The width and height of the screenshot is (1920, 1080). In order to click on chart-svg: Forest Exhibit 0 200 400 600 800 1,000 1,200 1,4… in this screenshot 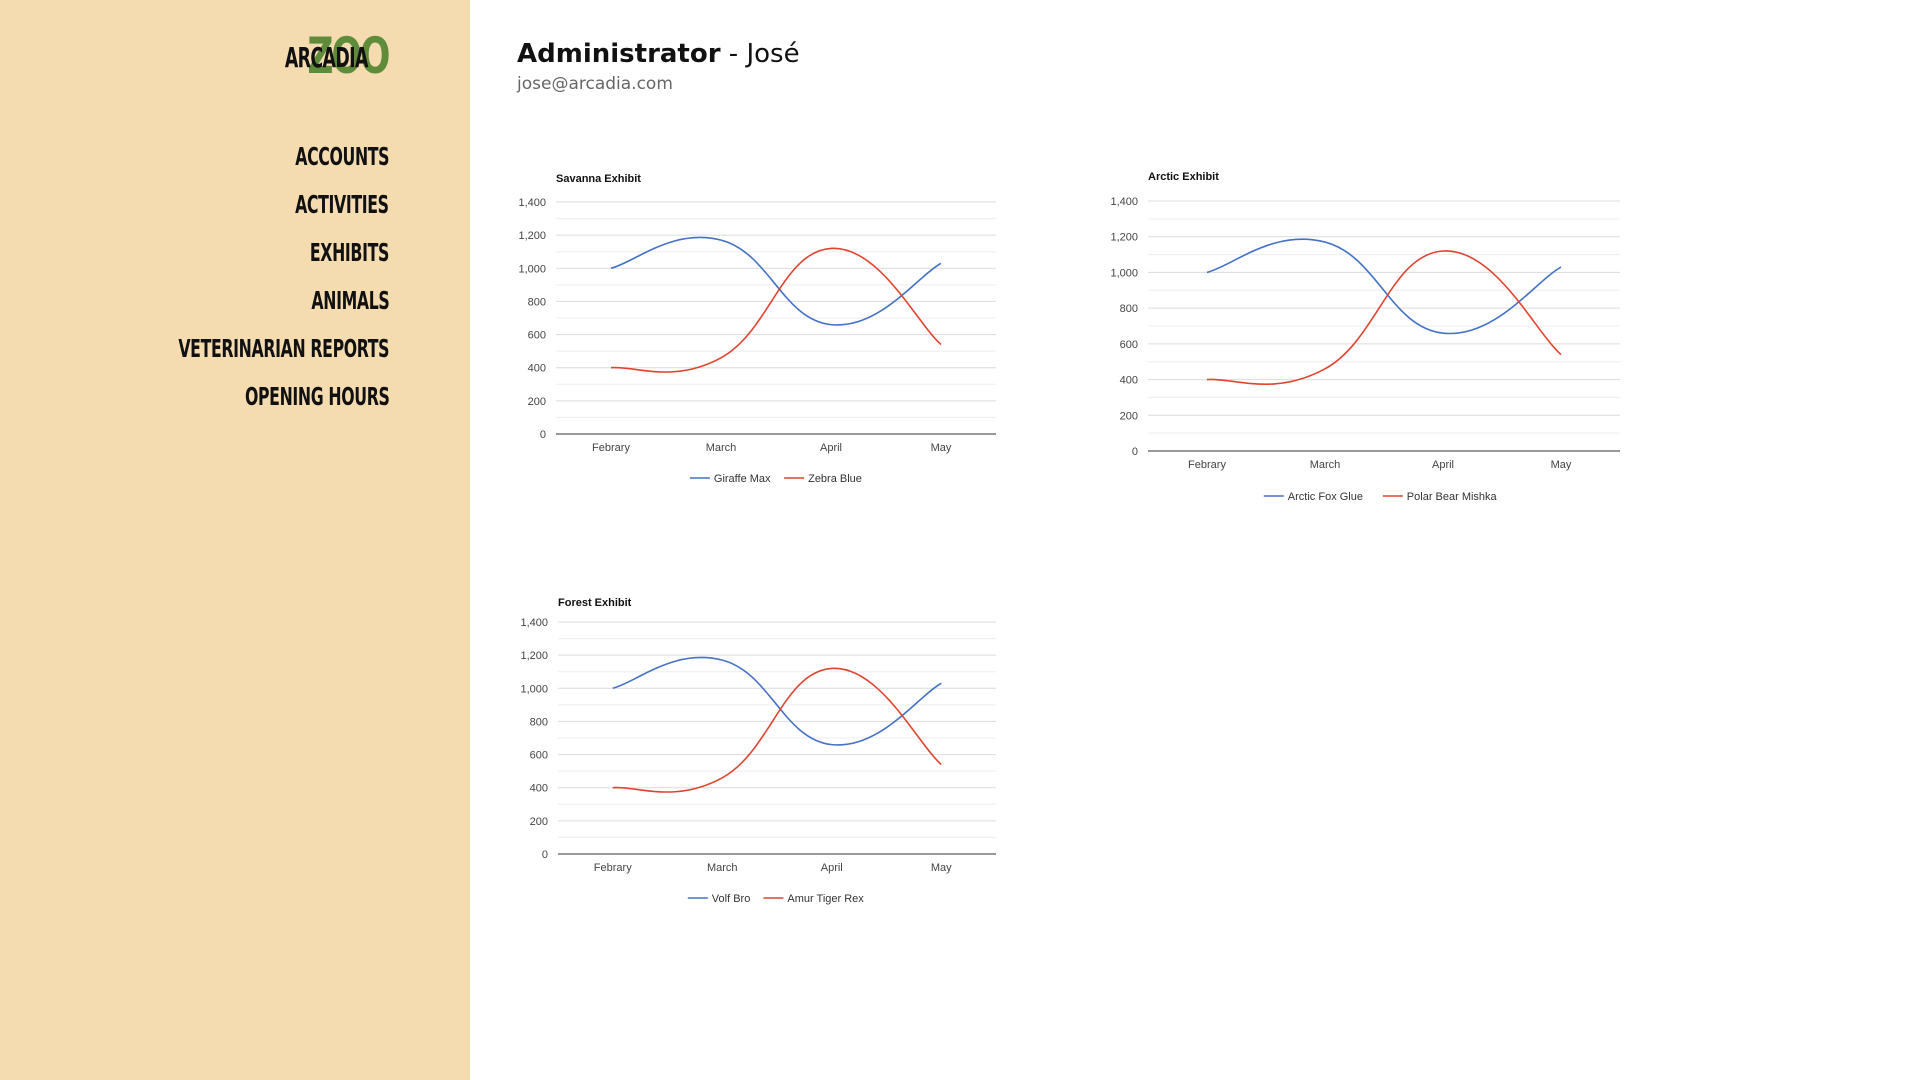, I will do `click(758, 751)`.